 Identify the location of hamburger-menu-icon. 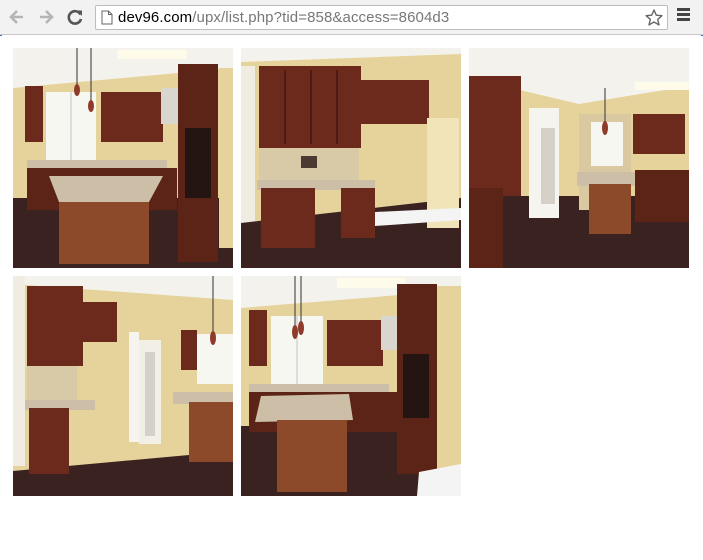
(684, 17).